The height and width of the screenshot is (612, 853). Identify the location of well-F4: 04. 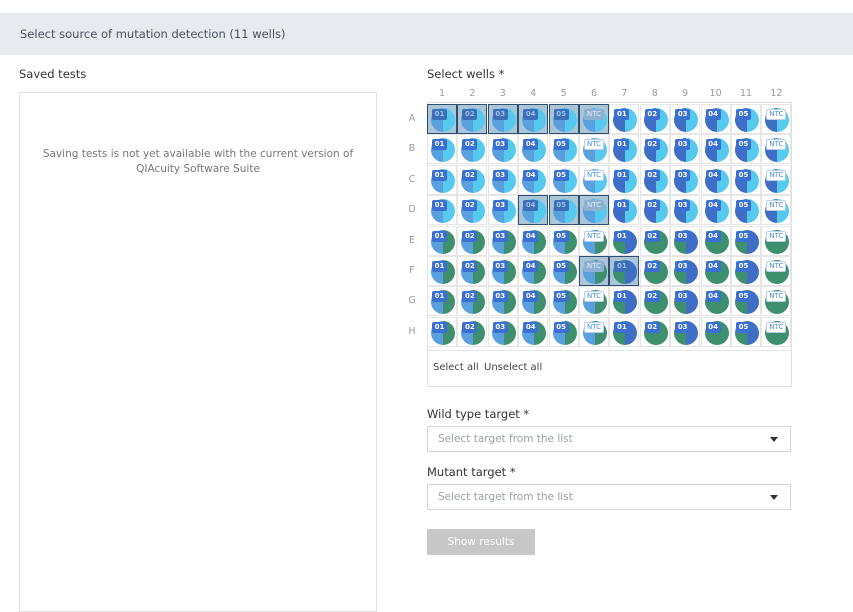
(533, 271).